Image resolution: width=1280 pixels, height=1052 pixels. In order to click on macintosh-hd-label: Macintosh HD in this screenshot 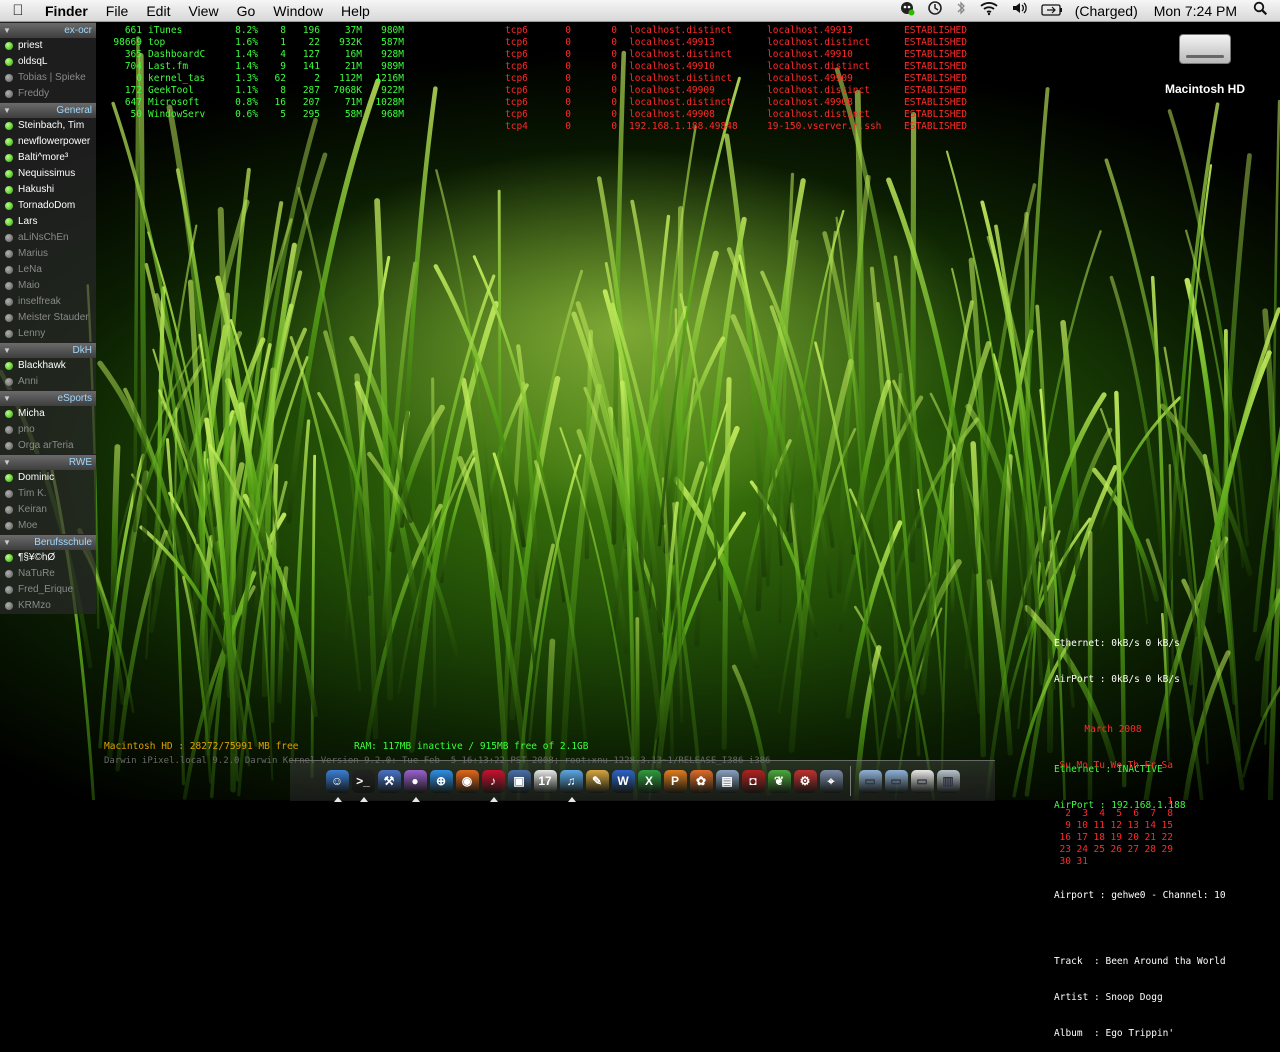, I will do `click(1205, 89)`.